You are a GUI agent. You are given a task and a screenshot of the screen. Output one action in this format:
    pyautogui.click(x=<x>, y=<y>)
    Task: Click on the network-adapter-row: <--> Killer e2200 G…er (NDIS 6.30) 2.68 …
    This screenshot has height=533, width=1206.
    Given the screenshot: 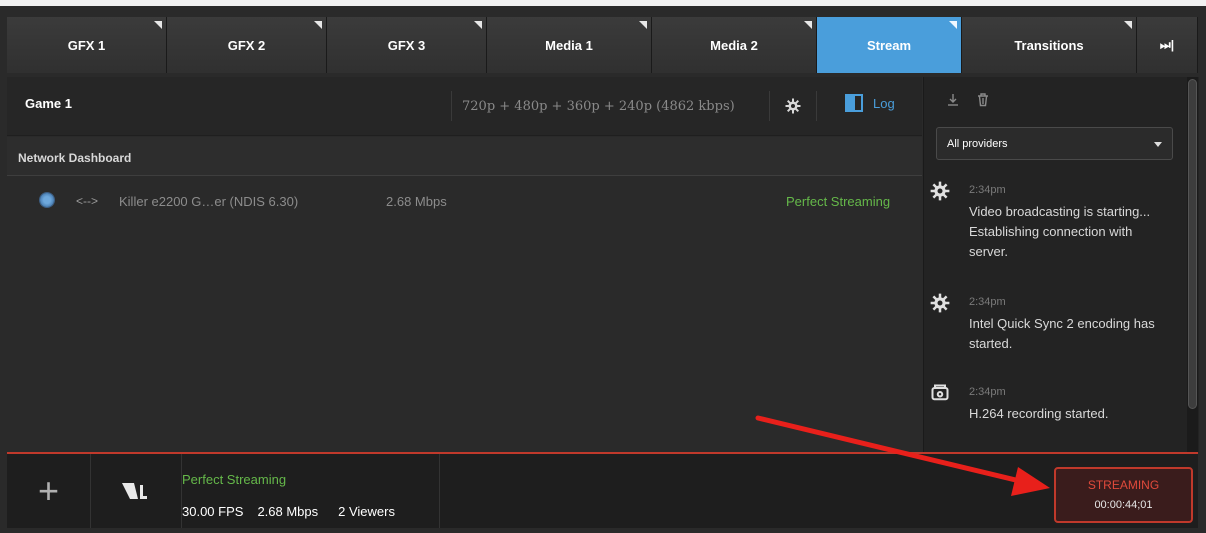 What is the action you would take?
    pyautogui.click(x=464, y=200)
    